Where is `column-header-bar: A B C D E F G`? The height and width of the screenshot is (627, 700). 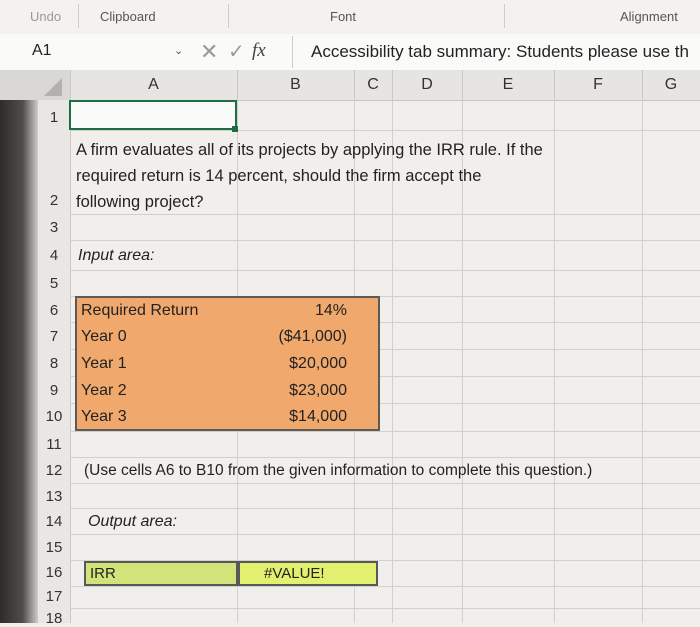 column-header-bar: A B C D E F G is located at coordinates (350, 85).